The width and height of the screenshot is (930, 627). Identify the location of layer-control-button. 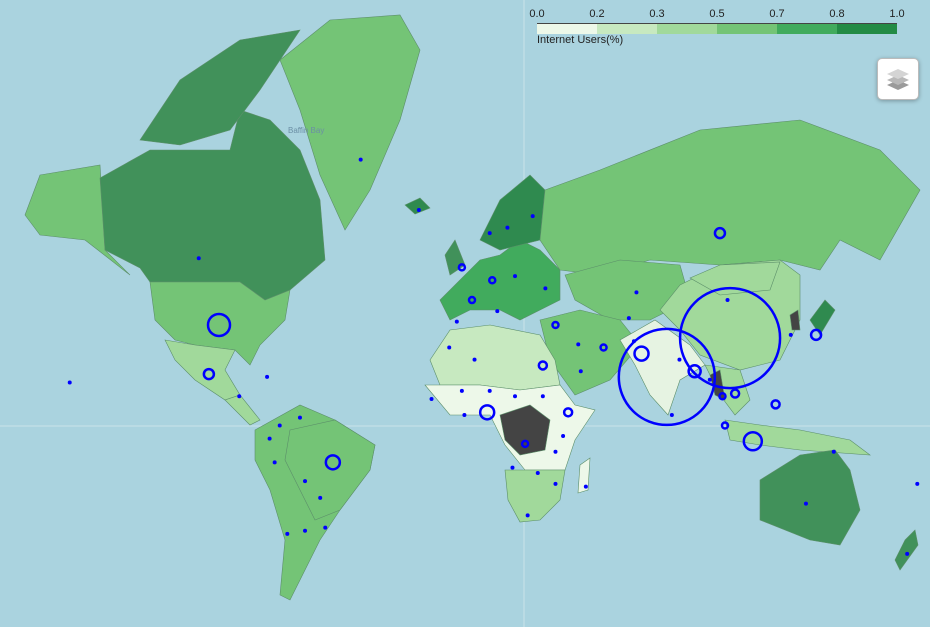
(898, 79).